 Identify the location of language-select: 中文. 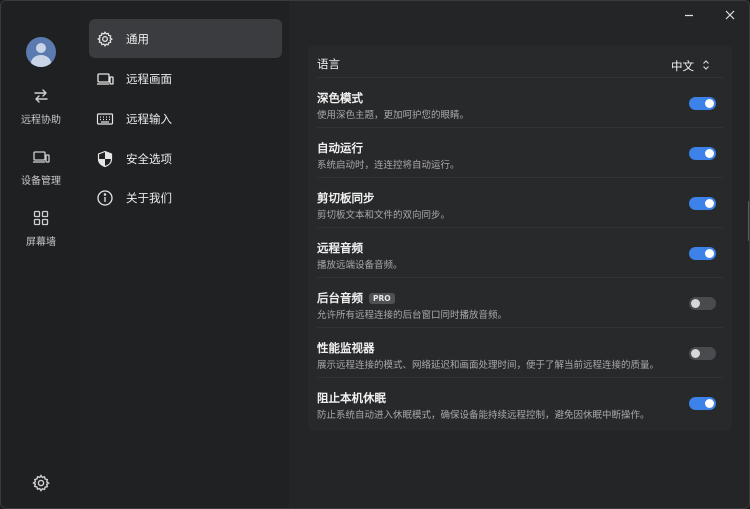
(690, 65).